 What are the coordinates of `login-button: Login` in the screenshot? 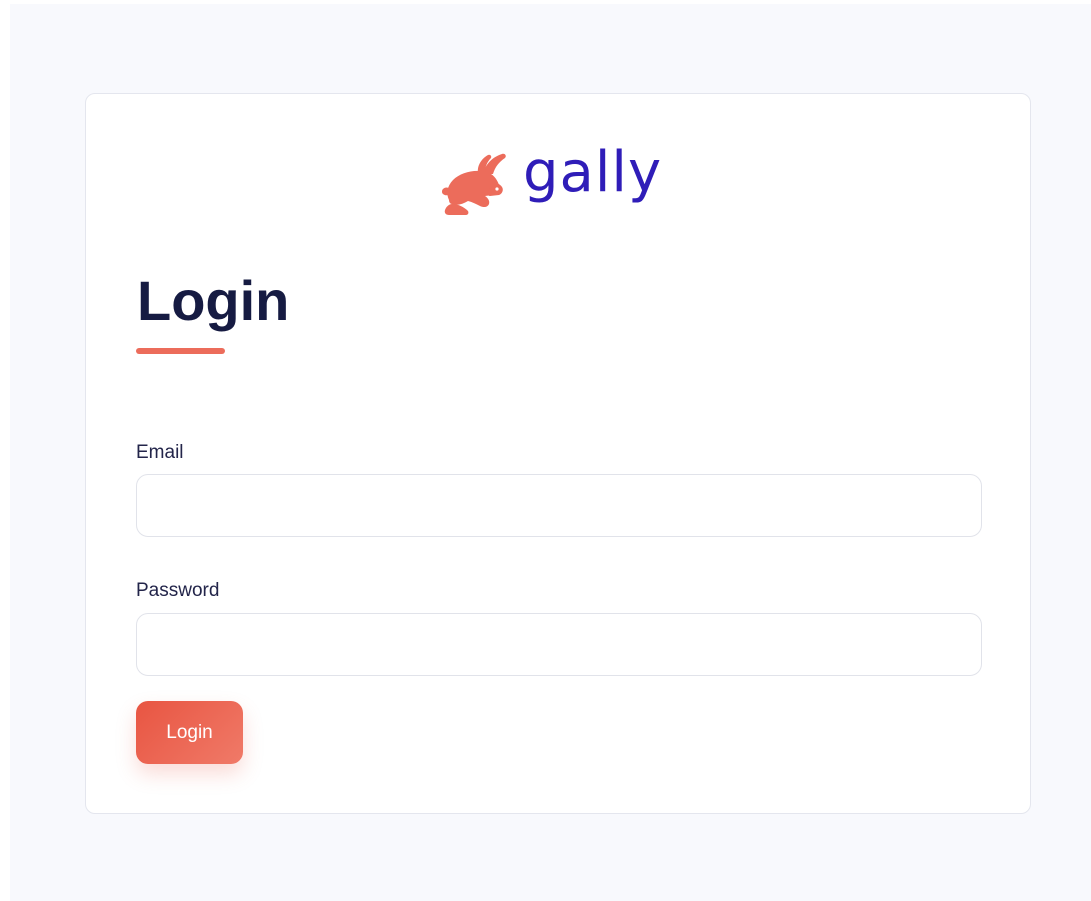 It's located at (189, 732).